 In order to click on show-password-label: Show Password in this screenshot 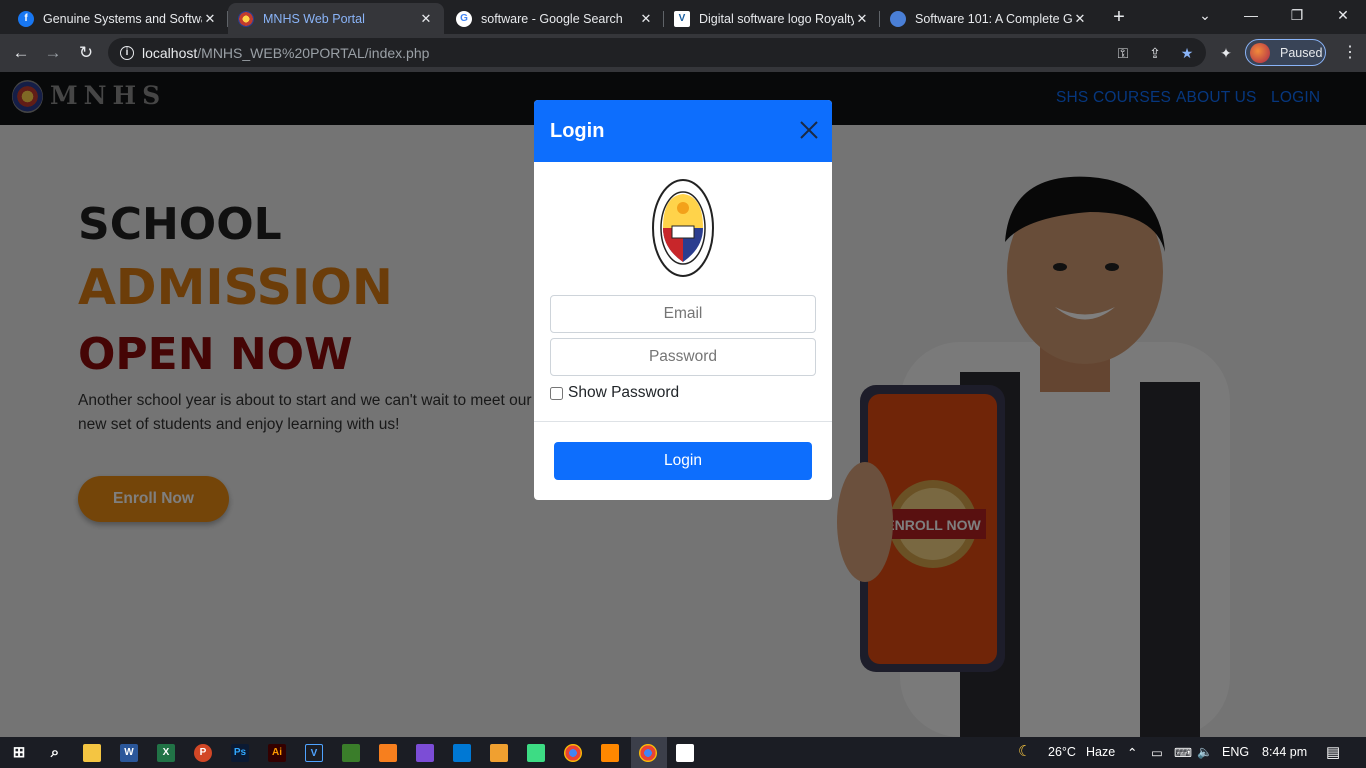, I will do `click(624, 392)`.